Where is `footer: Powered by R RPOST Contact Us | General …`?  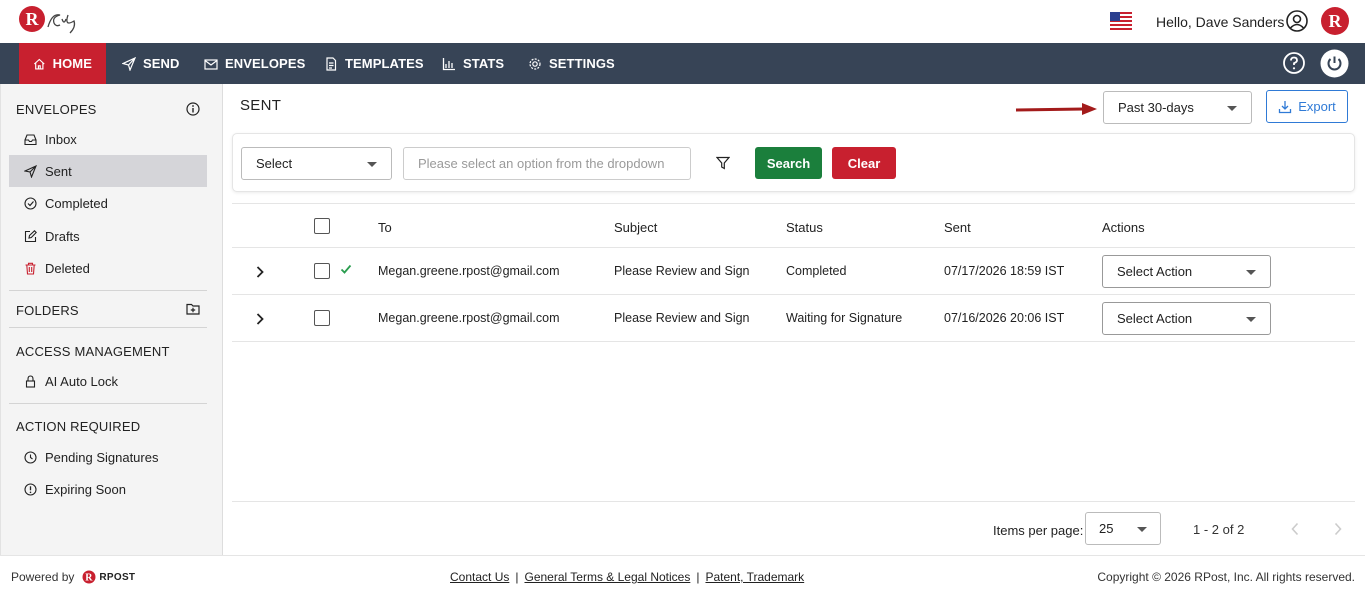
footer: Powered by R RPOST Contact Us | General … is located at coordinates (682, 574).